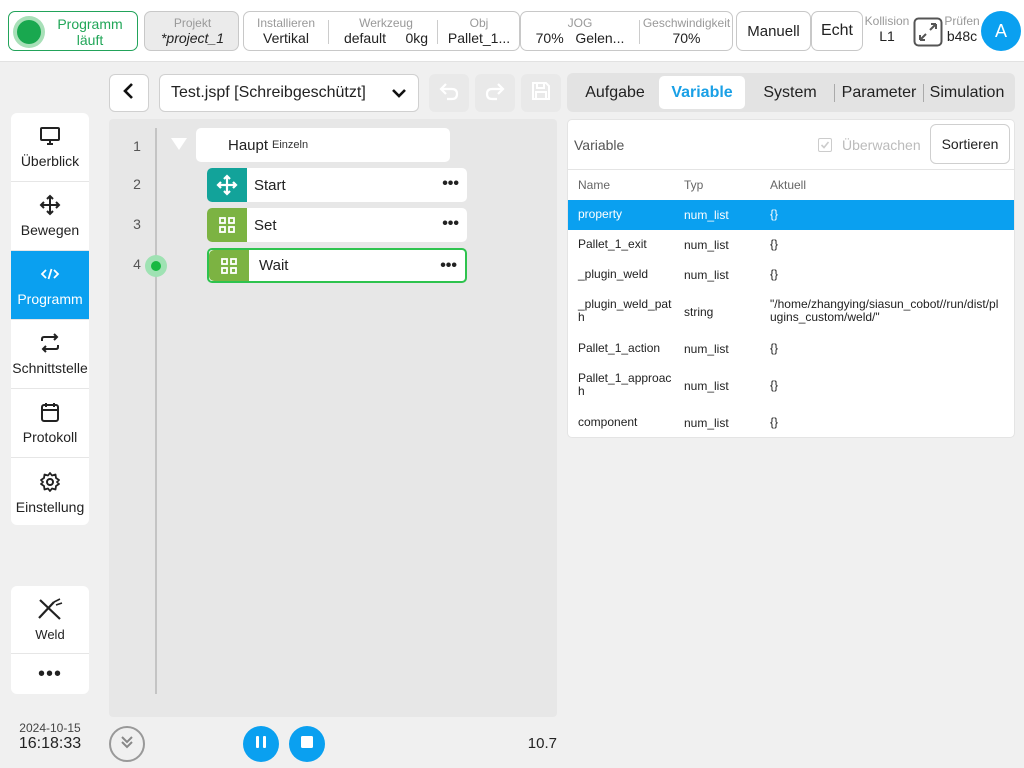  What do you see at coordinates (879, 92) in the screenshot?
I see `tab-parameter: Parameter` at bounding box center [879, 92].